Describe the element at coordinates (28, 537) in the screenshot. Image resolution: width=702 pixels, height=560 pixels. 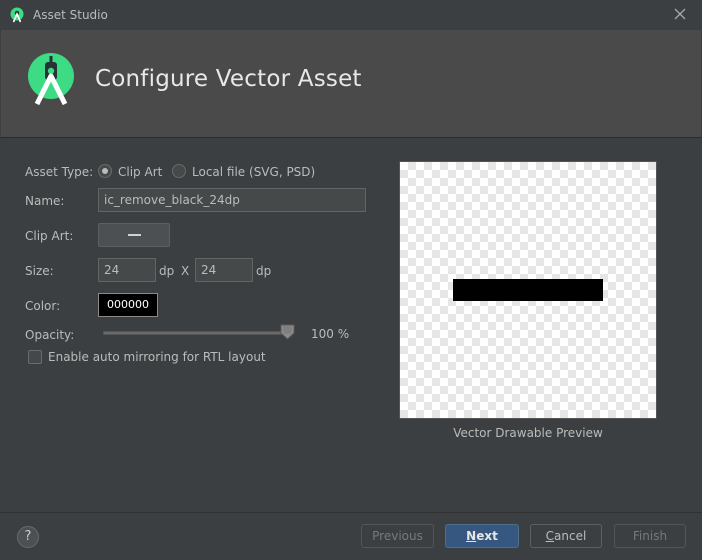
I see `help-button: ?` at that location.